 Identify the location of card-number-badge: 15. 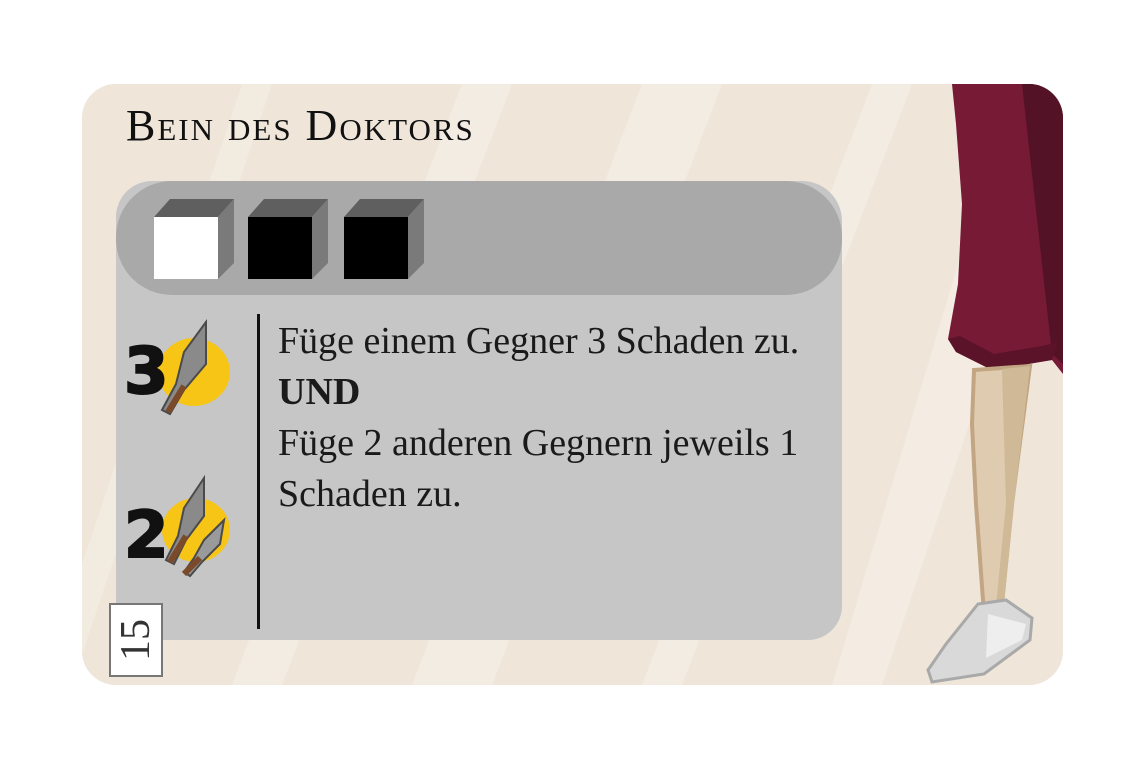
(136, 640).